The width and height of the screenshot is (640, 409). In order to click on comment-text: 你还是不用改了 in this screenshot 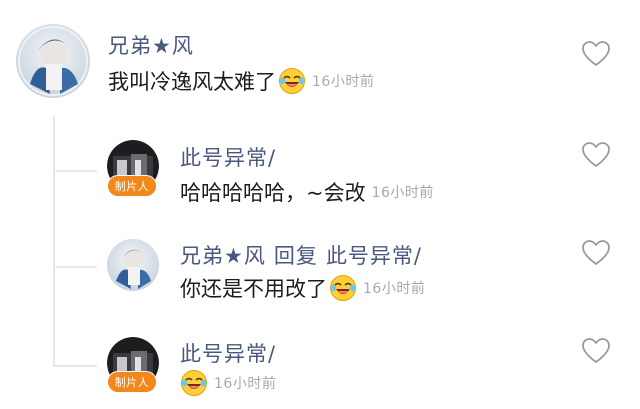, I will do `click(253, 289)`.